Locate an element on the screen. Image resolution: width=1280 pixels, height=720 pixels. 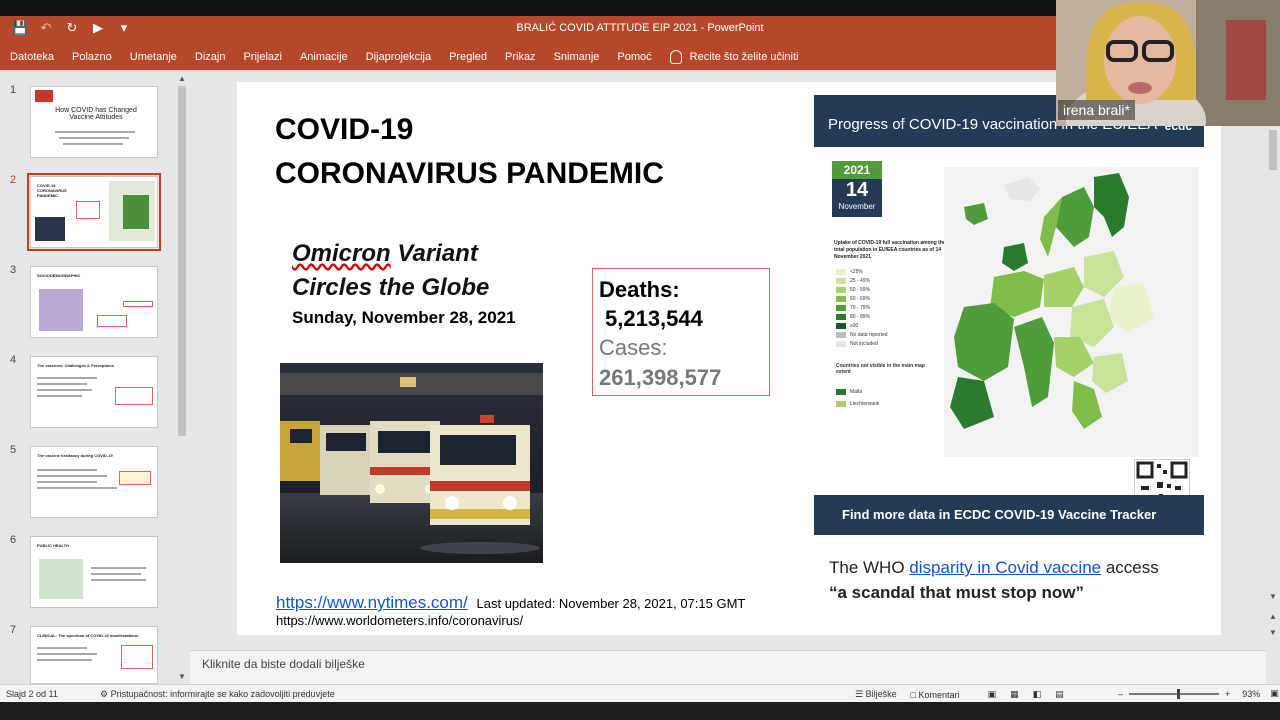
tab-pregled: Pregled is located at coordinates (468, 57).